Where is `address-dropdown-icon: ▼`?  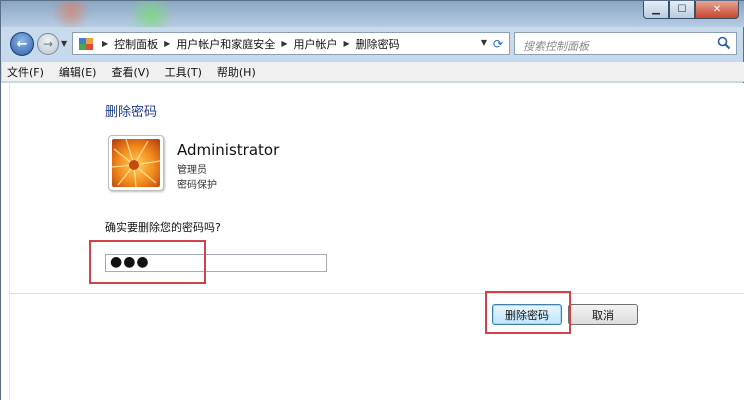 address-dropdown-icon: ▼ is located at coordinates (484, 42).